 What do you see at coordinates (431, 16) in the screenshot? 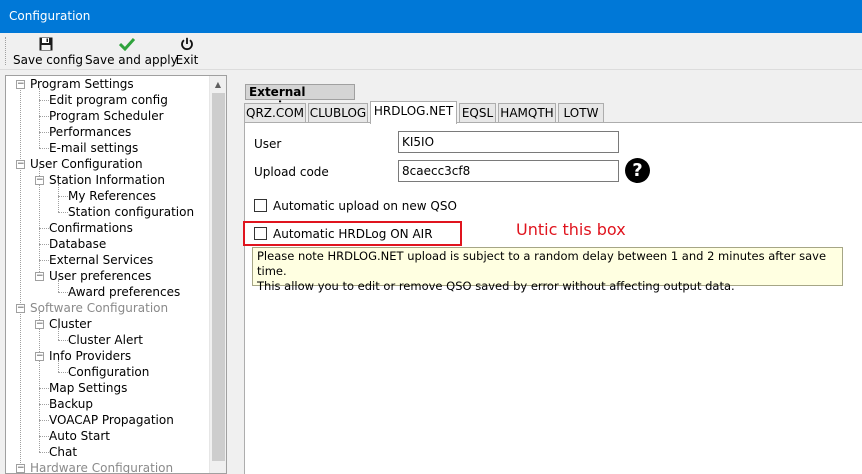
I see `title-bar: Configuration` at bounding box center [431, 16].